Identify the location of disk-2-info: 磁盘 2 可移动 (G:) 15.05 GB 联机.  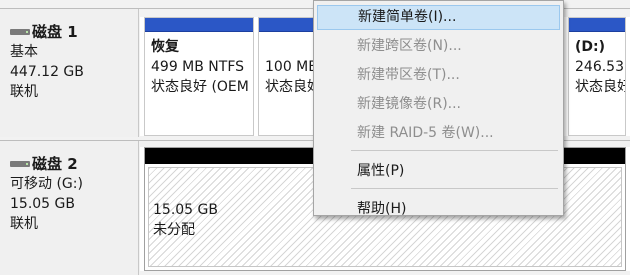
(69, 208).